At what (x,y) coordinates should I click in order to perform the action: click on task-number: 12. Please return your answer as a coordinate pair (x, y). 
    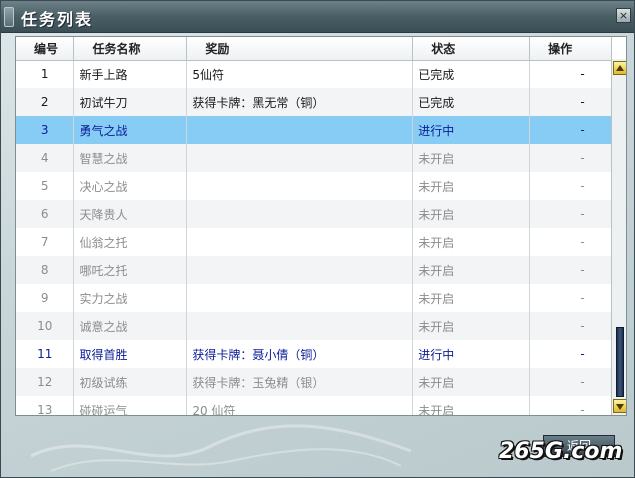
    Looking at the image, I should click on (45, 382).